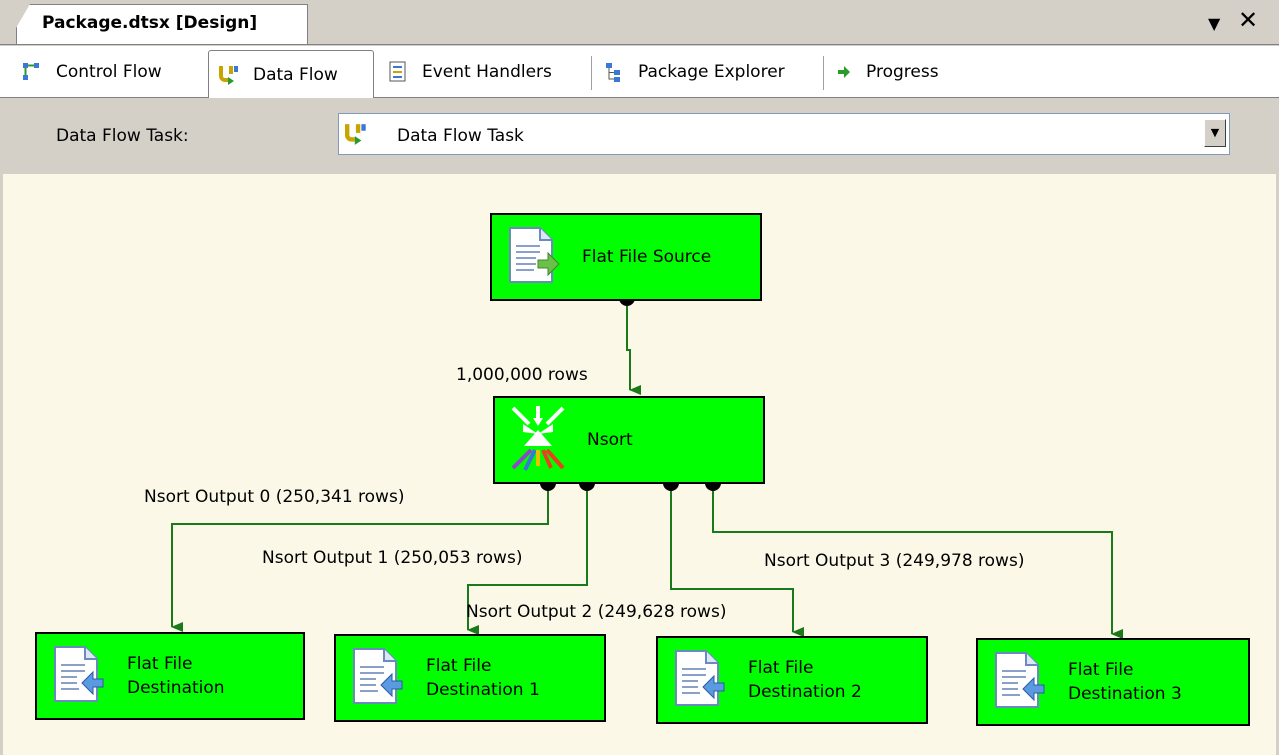  What do you see at coordinates (1, 464) in the screenshot?
I see `canvas-border` at bounding box center [1, 464].